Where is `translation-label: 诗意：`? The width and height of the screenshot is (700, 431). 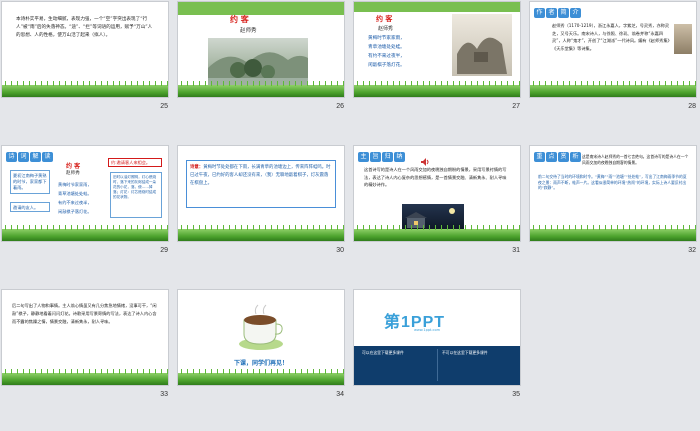
translation-label: 诗意： is located at coordinates (197, 167).